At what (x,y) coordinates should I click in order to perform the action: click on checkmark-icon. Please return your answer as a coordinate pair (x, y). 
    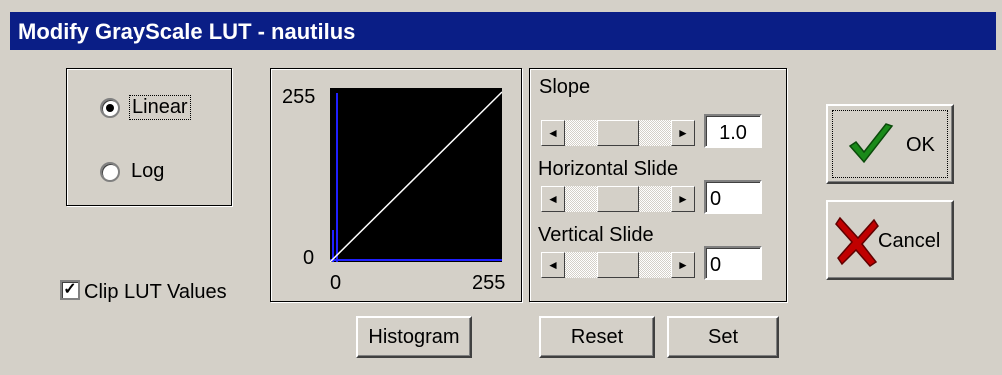
    Looking at the image, I should click on (871, 143).